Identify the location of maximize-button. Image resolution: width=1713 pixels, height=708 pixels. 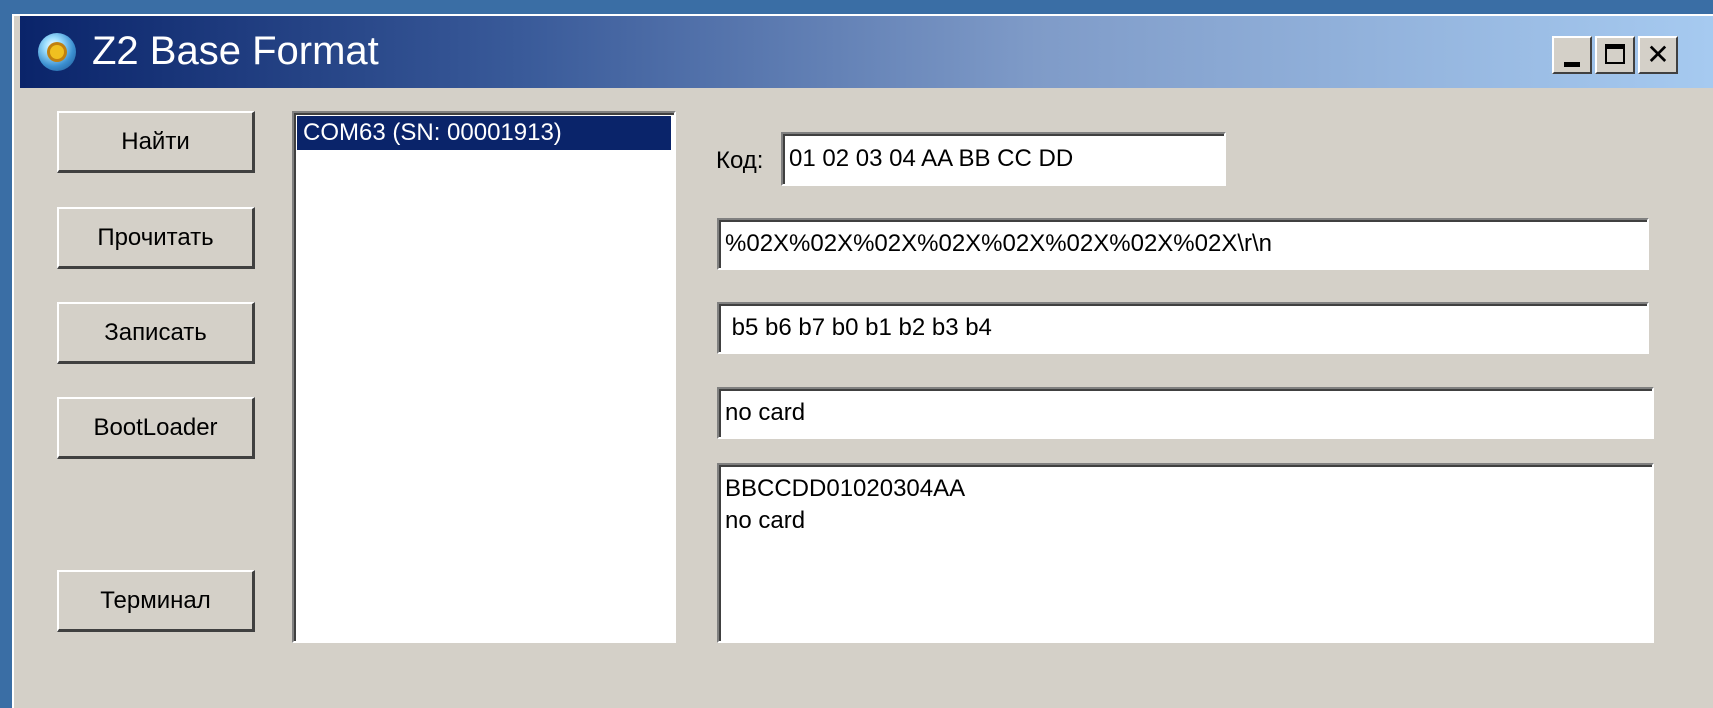
(1615, 55).